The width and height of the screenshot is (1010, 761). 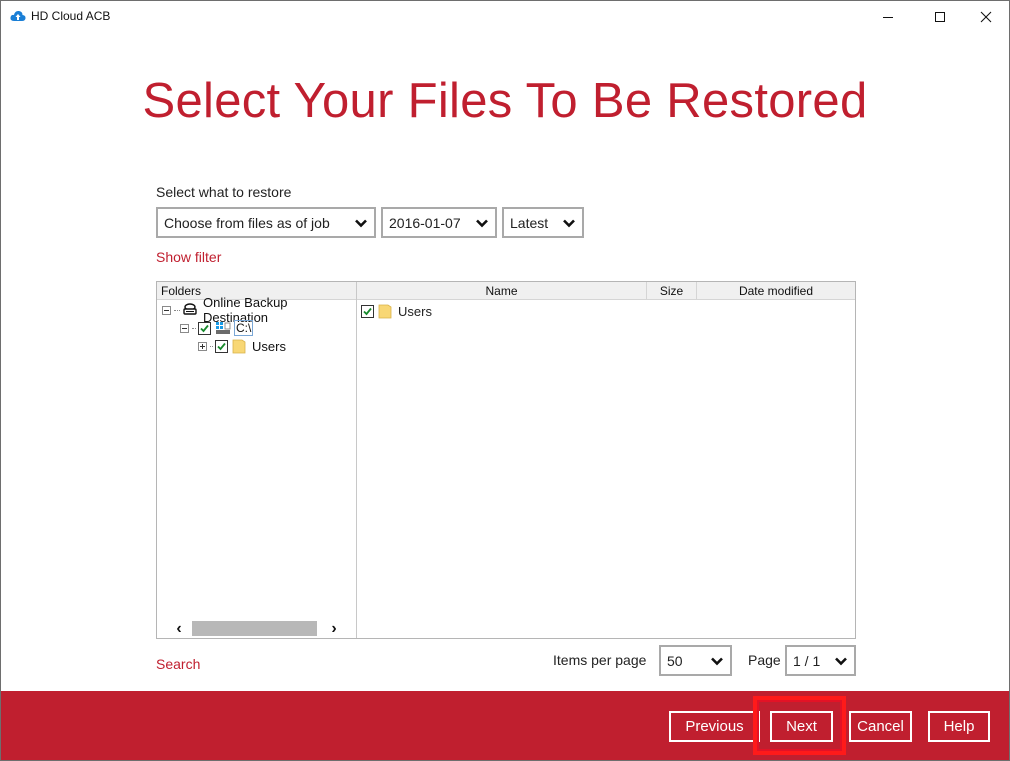 What do you see at coordinates (714, 726) in the screenshot?
I see `previous-button: Previous` at bounding box center [714, 726].